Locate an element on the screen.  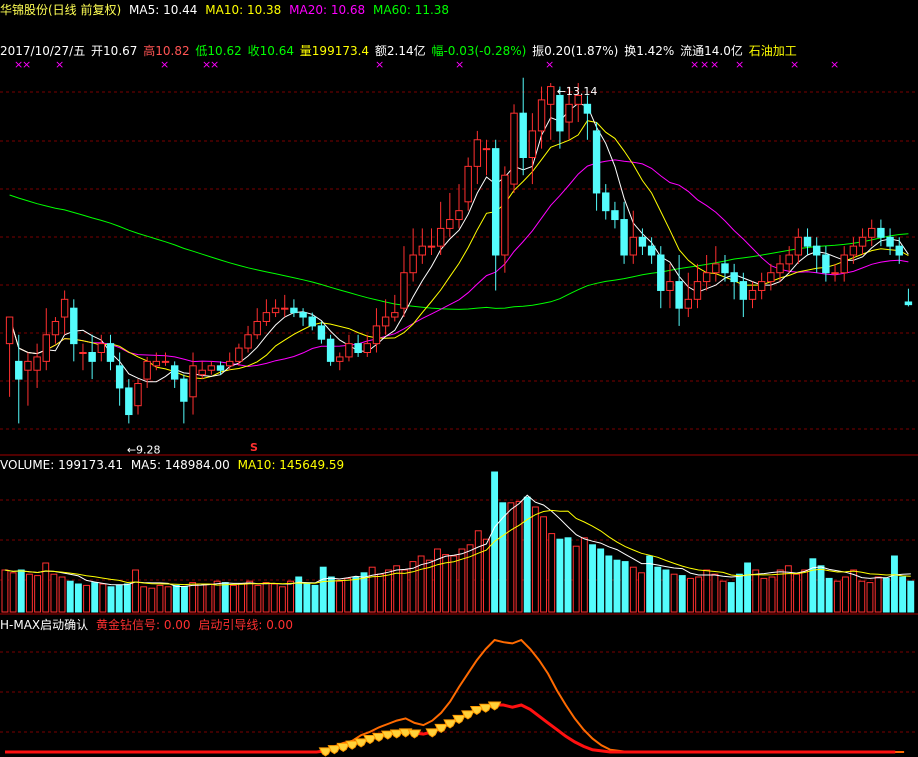
sell-marker: S is located at coordinates (254, 447).